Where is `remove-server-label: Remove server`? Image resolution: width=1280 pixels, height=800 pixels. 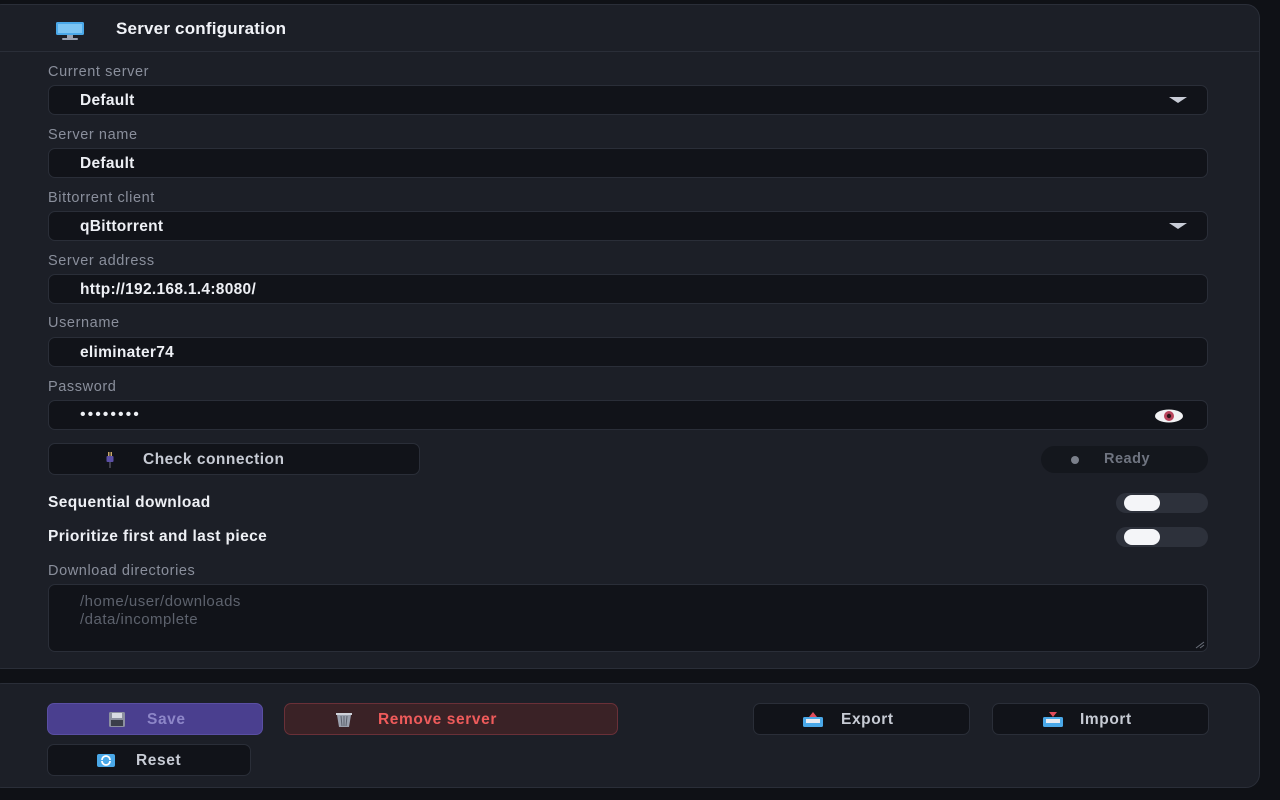
remove-server-label: Remove server is located at coordinates (437, 719).